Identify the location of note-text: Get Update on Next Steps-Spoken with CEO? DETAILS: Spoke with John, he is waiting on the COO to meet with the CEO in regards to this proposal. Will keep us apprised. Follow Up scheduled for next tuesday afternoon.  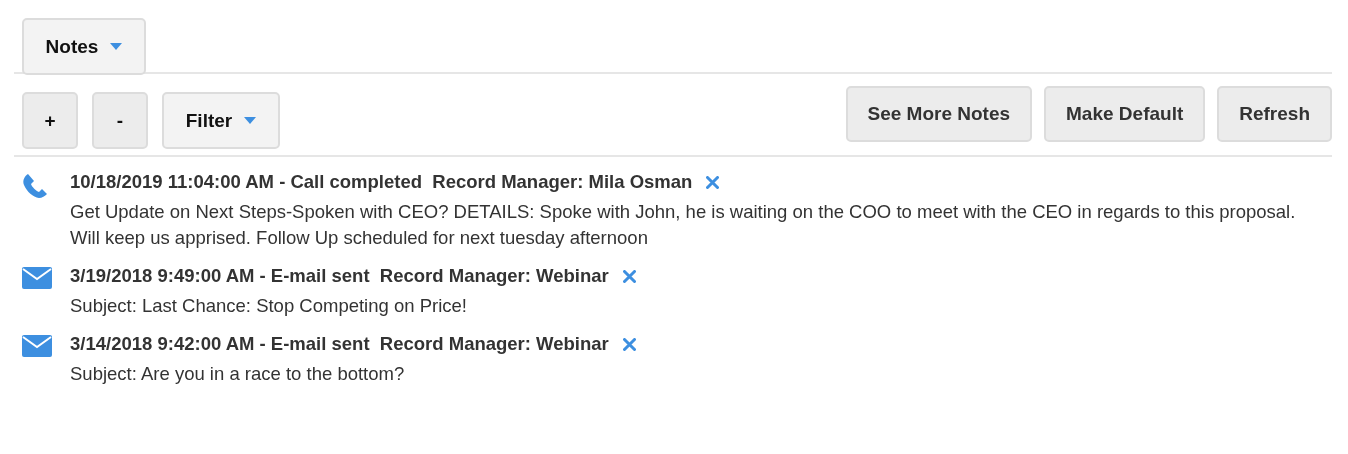
(683, 225).